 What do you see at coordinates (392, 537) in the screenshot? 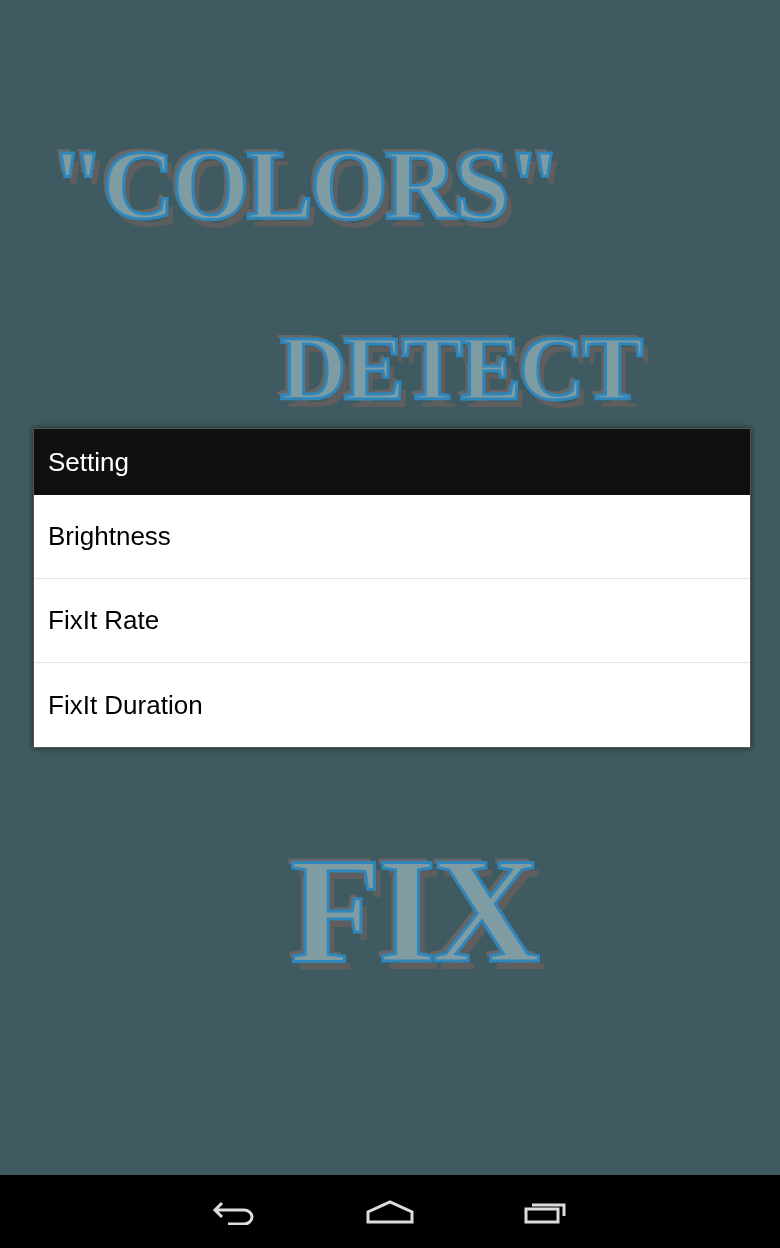
I see `menu-item: Brightness` at bounding box center [392, 537].